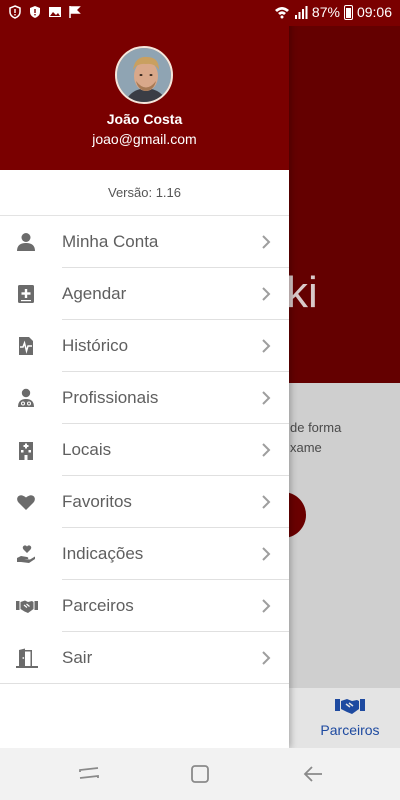 This screenshot has width=400, height=800. What do you see at coordinates (98, 605) in the screenshot?
I see `menu-item-label: Parceiros` at bounding box center [98, 605].